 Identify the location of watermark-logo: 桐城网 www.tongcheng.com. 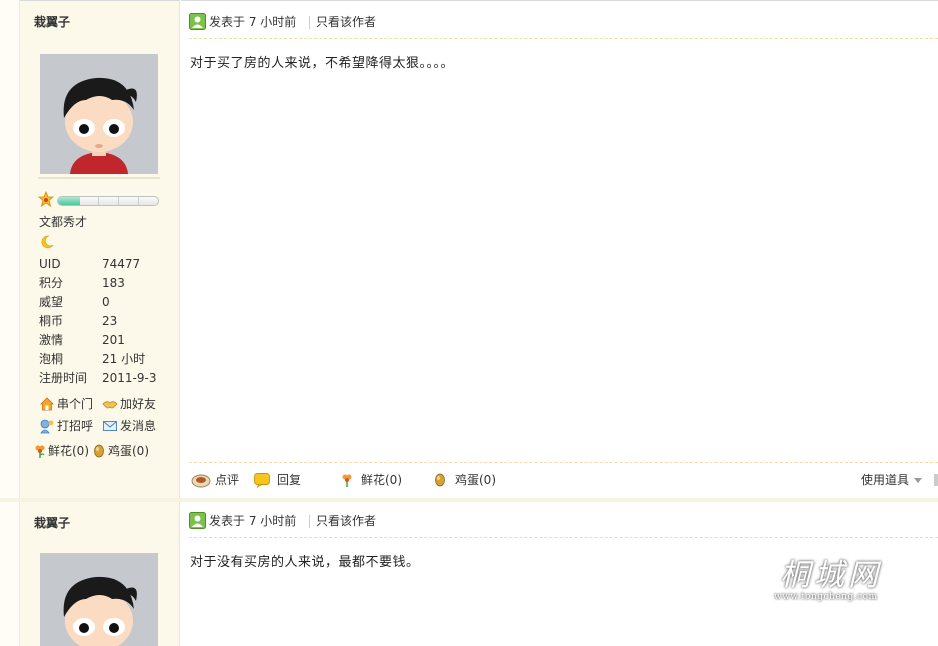
(835, 578).